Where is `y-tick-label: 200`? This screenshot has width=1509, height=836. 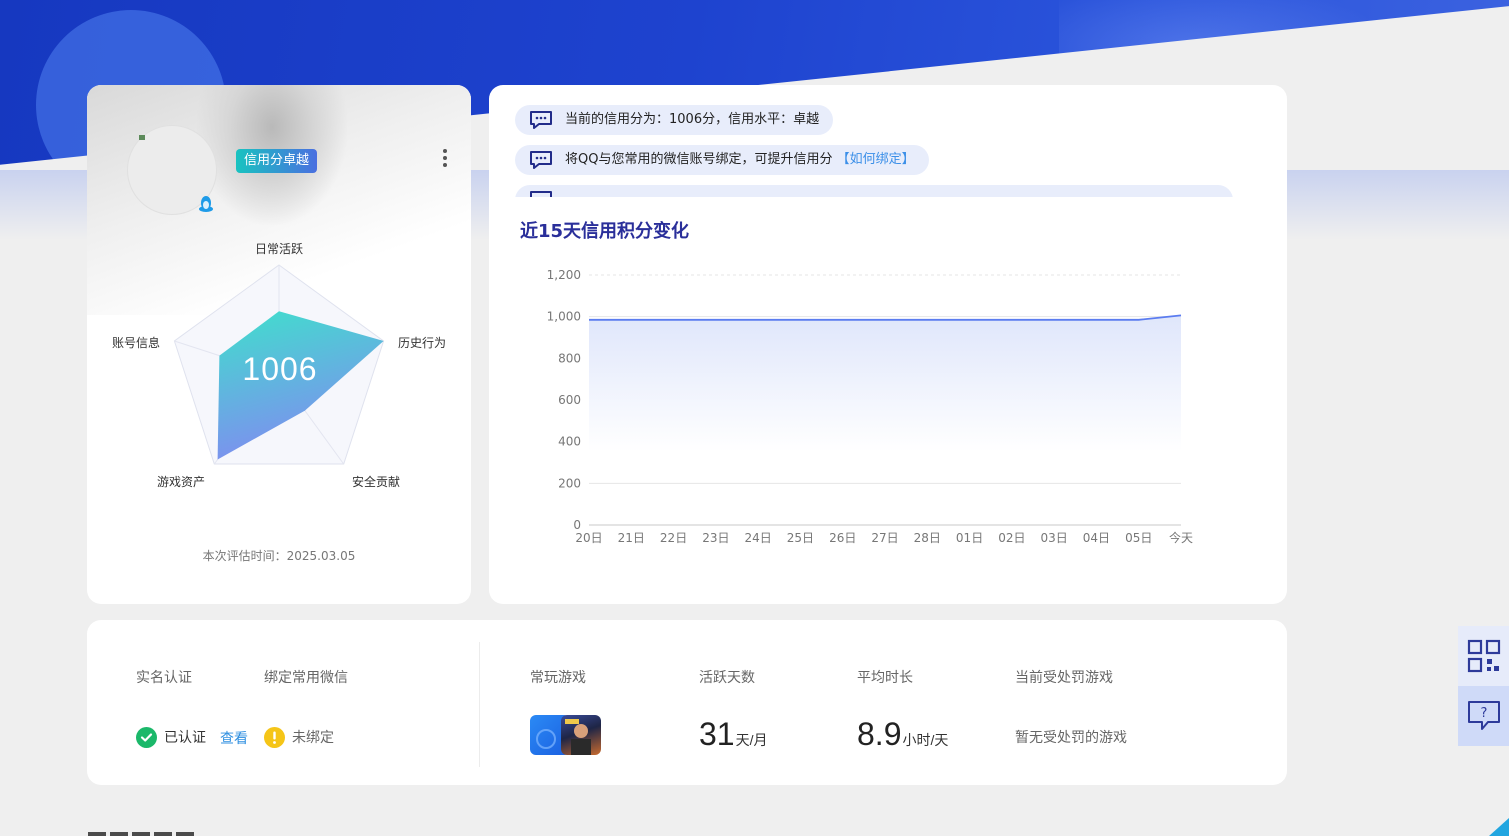 y-tick-label: 200 is located at coordinates (569, 483).